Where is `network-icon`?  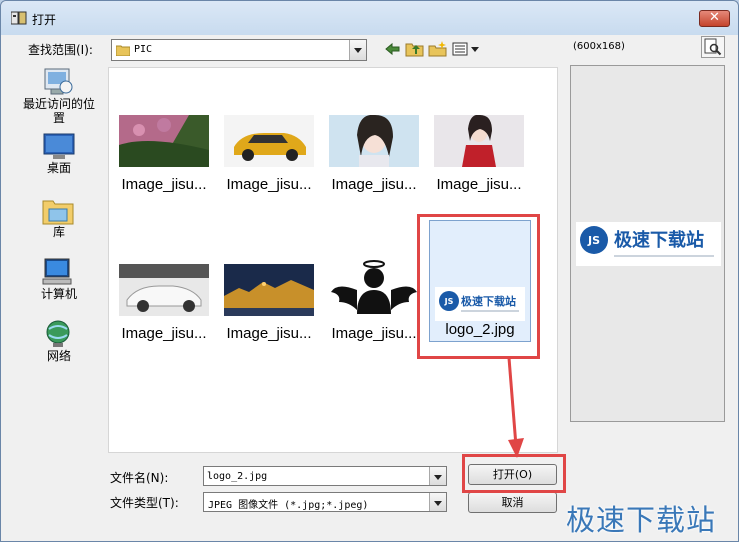
network-icon is located at coordinates (58, 333).